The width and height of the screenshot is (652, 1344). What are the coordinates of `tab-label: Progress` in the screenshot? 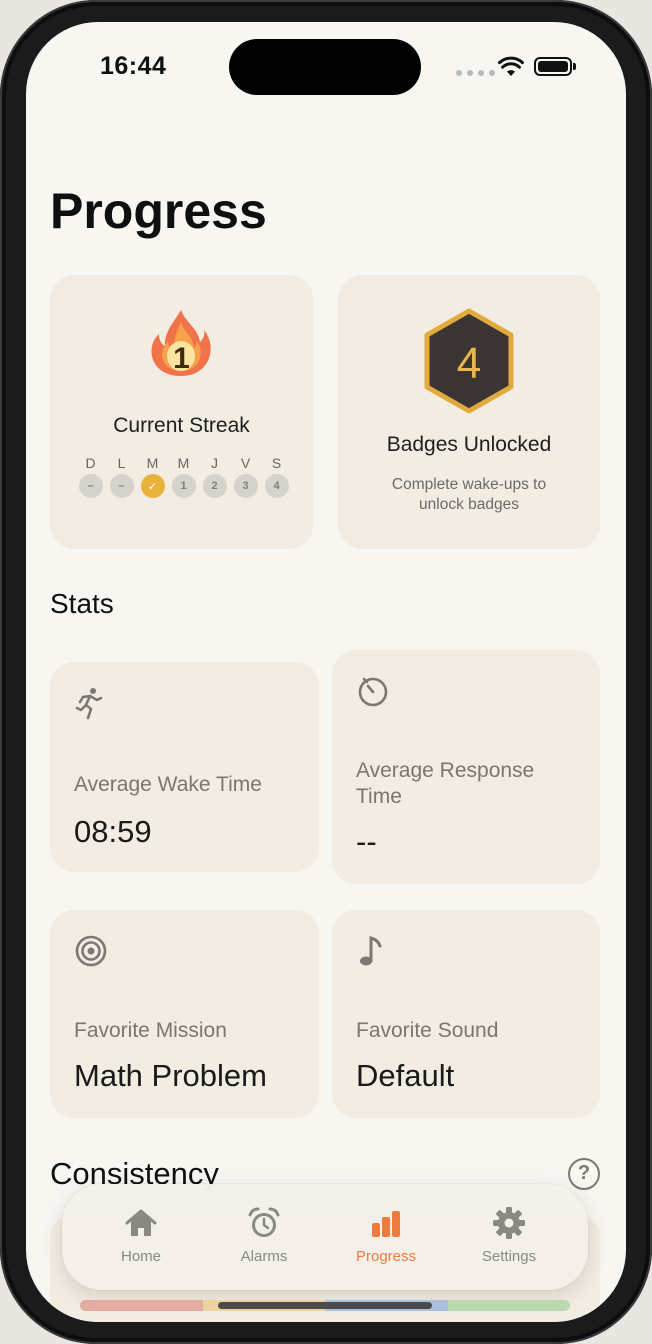 It's located at (386, 1256).